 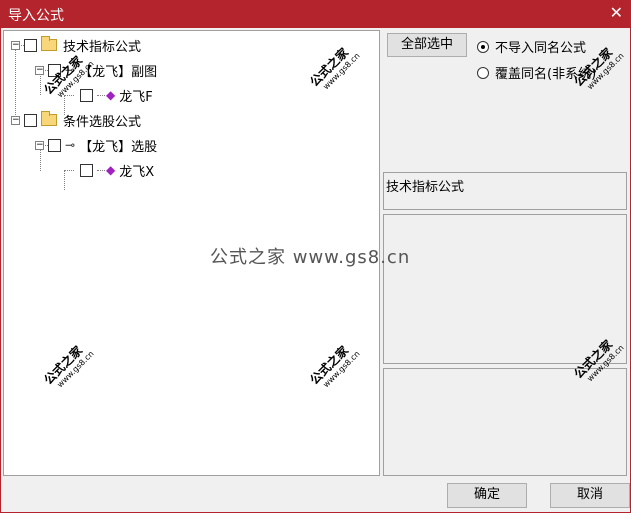 What do you see at coordinates (505, 289) in the screenshot?
I see `formula-description-box` at bounding box center [505, 289].